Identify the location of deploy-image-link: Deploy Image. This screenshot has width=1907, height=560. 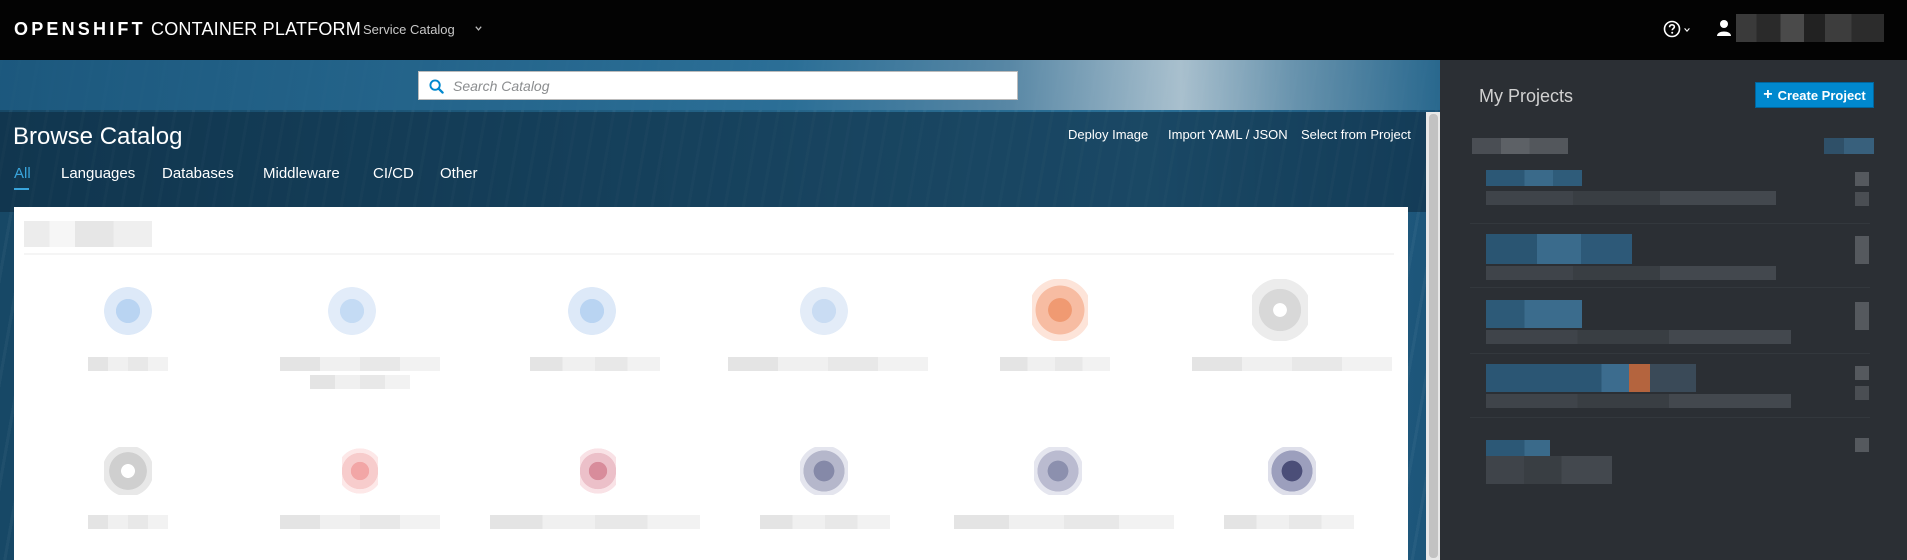
(1108, 134).